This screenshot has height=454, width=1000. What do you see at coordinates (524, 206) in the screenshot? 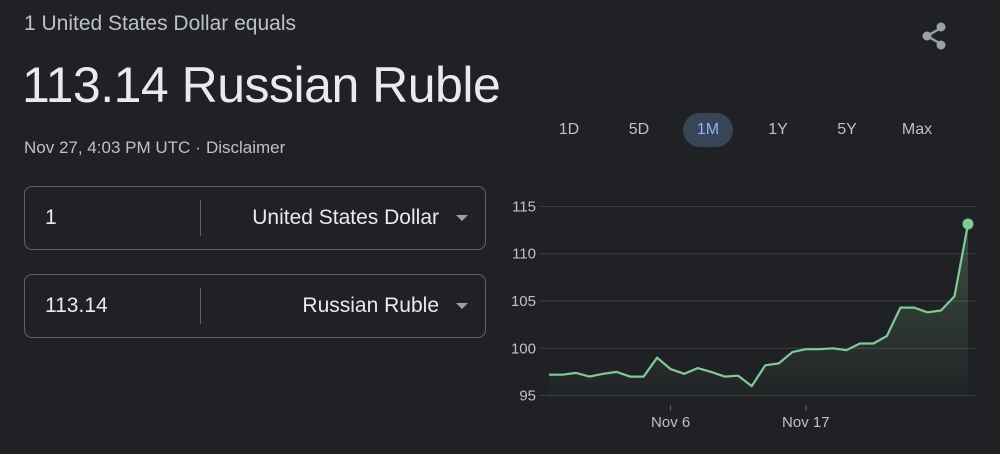
I see `y-tick-label: 115` at bounding box center [524, 206].